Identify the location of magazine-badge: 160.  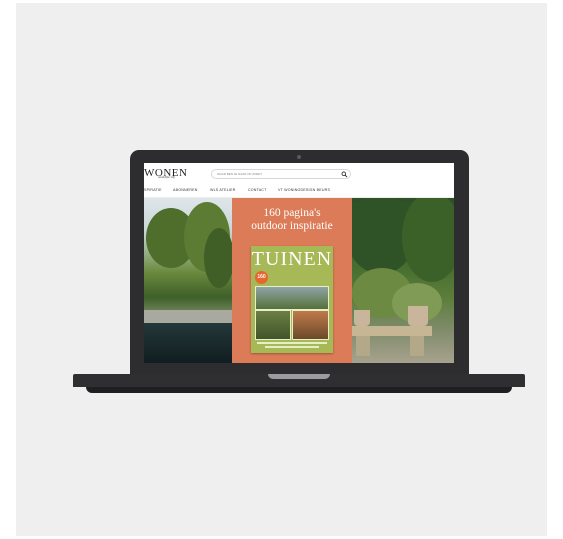
(261, 277).